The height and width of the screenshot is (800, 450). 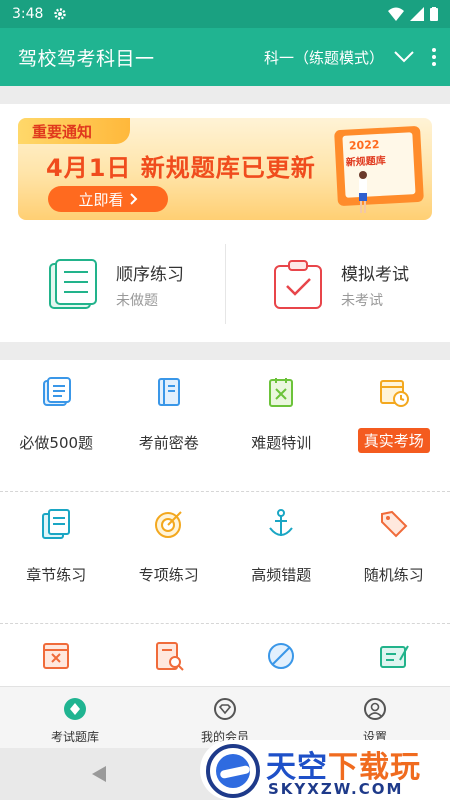 What do you see at coordinates (225, 14) in the screenshot?
I see `status-bar: 3:48` at bounding box center [225, 14].